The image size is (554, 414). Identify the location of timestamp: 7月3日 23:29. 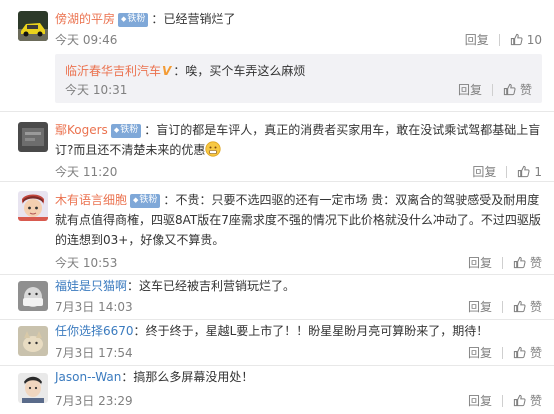
(94, 401).